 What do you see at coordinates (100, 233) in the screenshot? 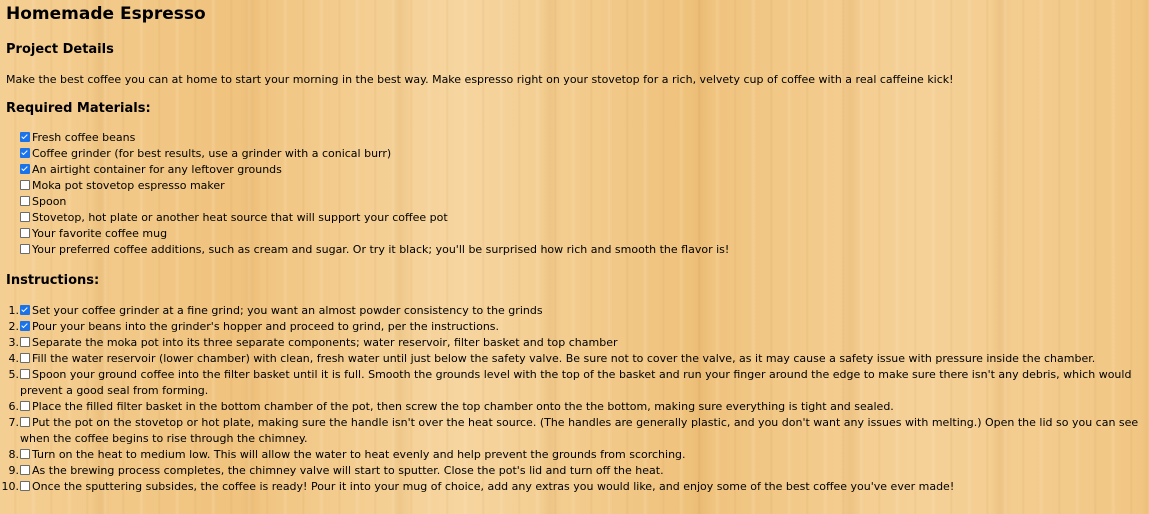
I see `material-label: Your favorite coffee mug` at bounding box center [100, 233].